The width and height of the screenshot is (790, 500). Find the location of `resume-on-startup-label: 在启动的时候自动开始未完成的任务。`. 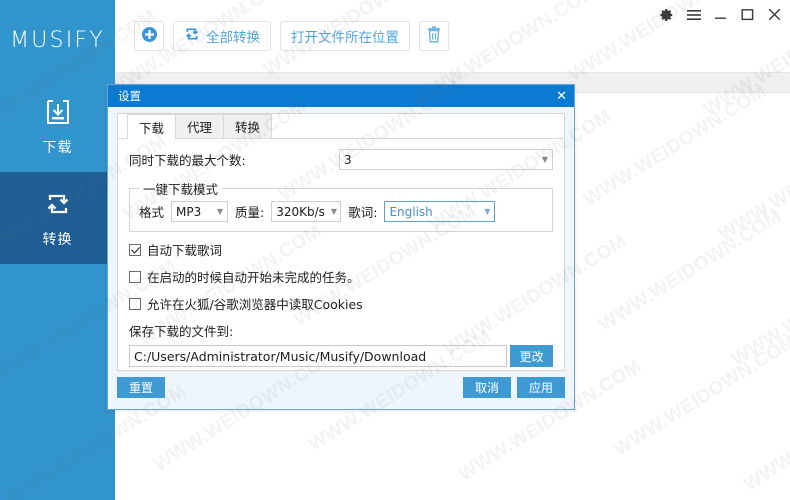

resume-on-startup-label: 在启动的时候自动开始未完成的任务。 is located at coordinates (253, 277).